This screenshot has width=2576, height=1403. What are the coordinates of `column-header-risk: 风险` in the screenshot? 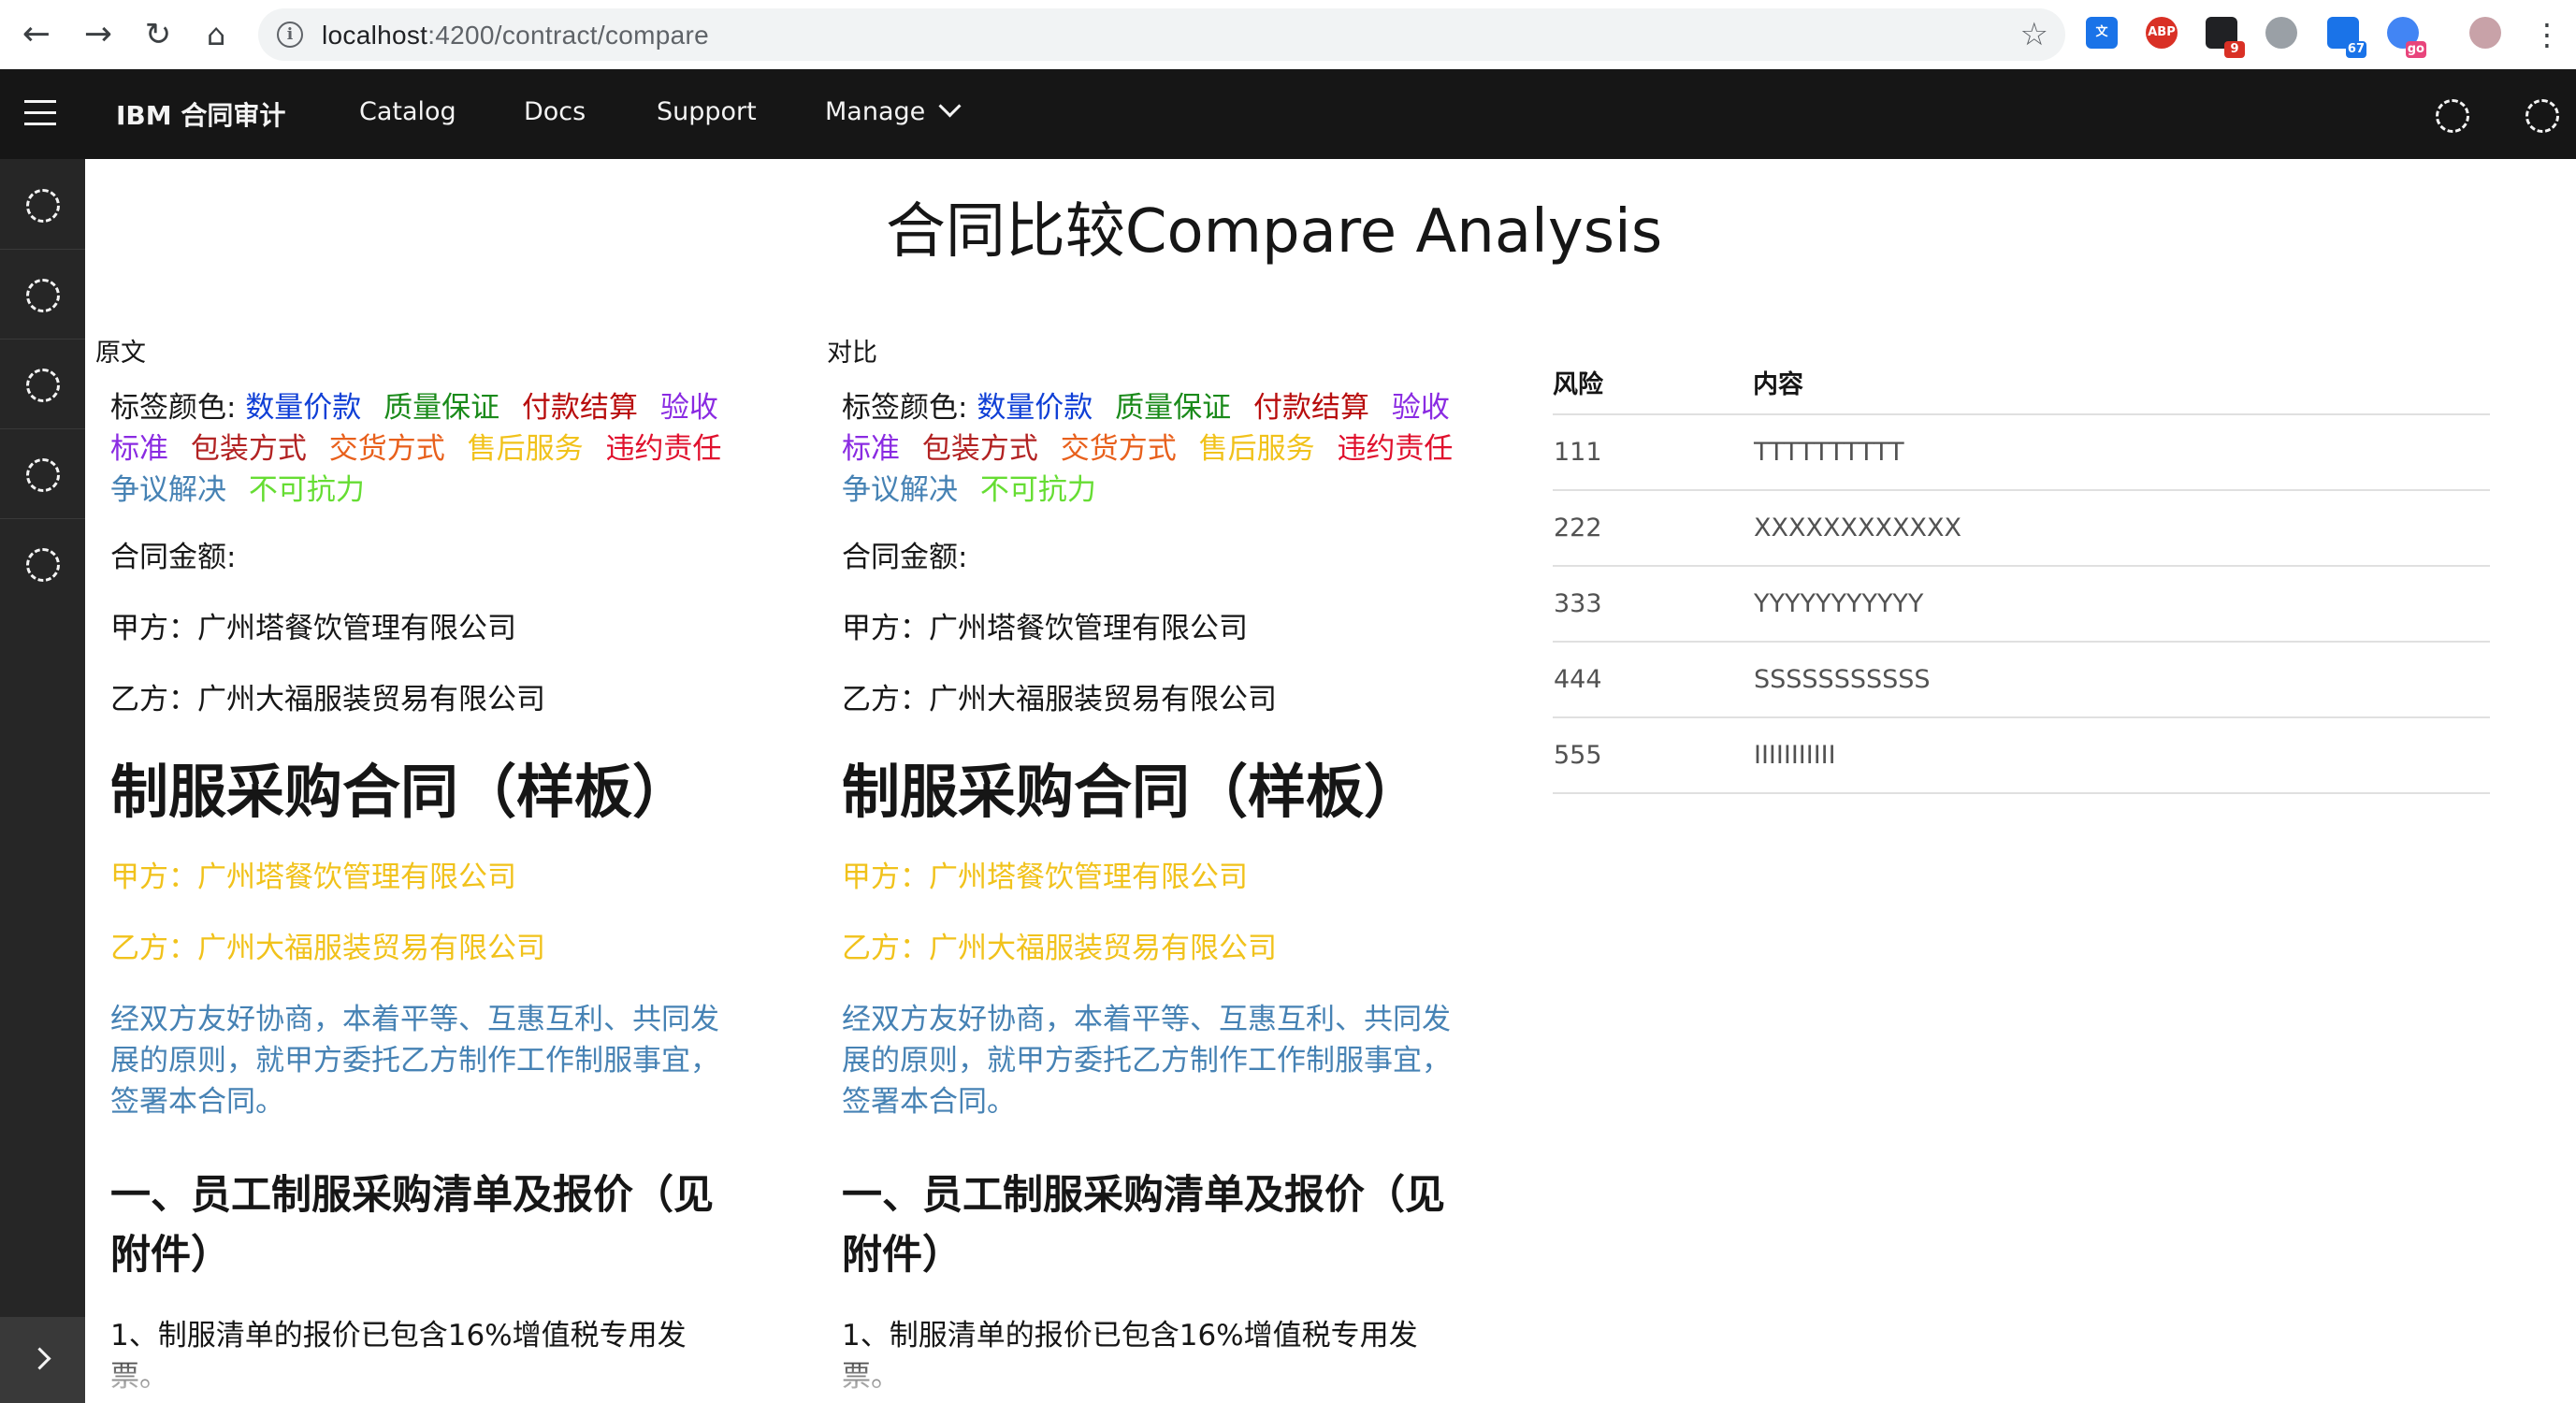 It's located at (1653, 384).